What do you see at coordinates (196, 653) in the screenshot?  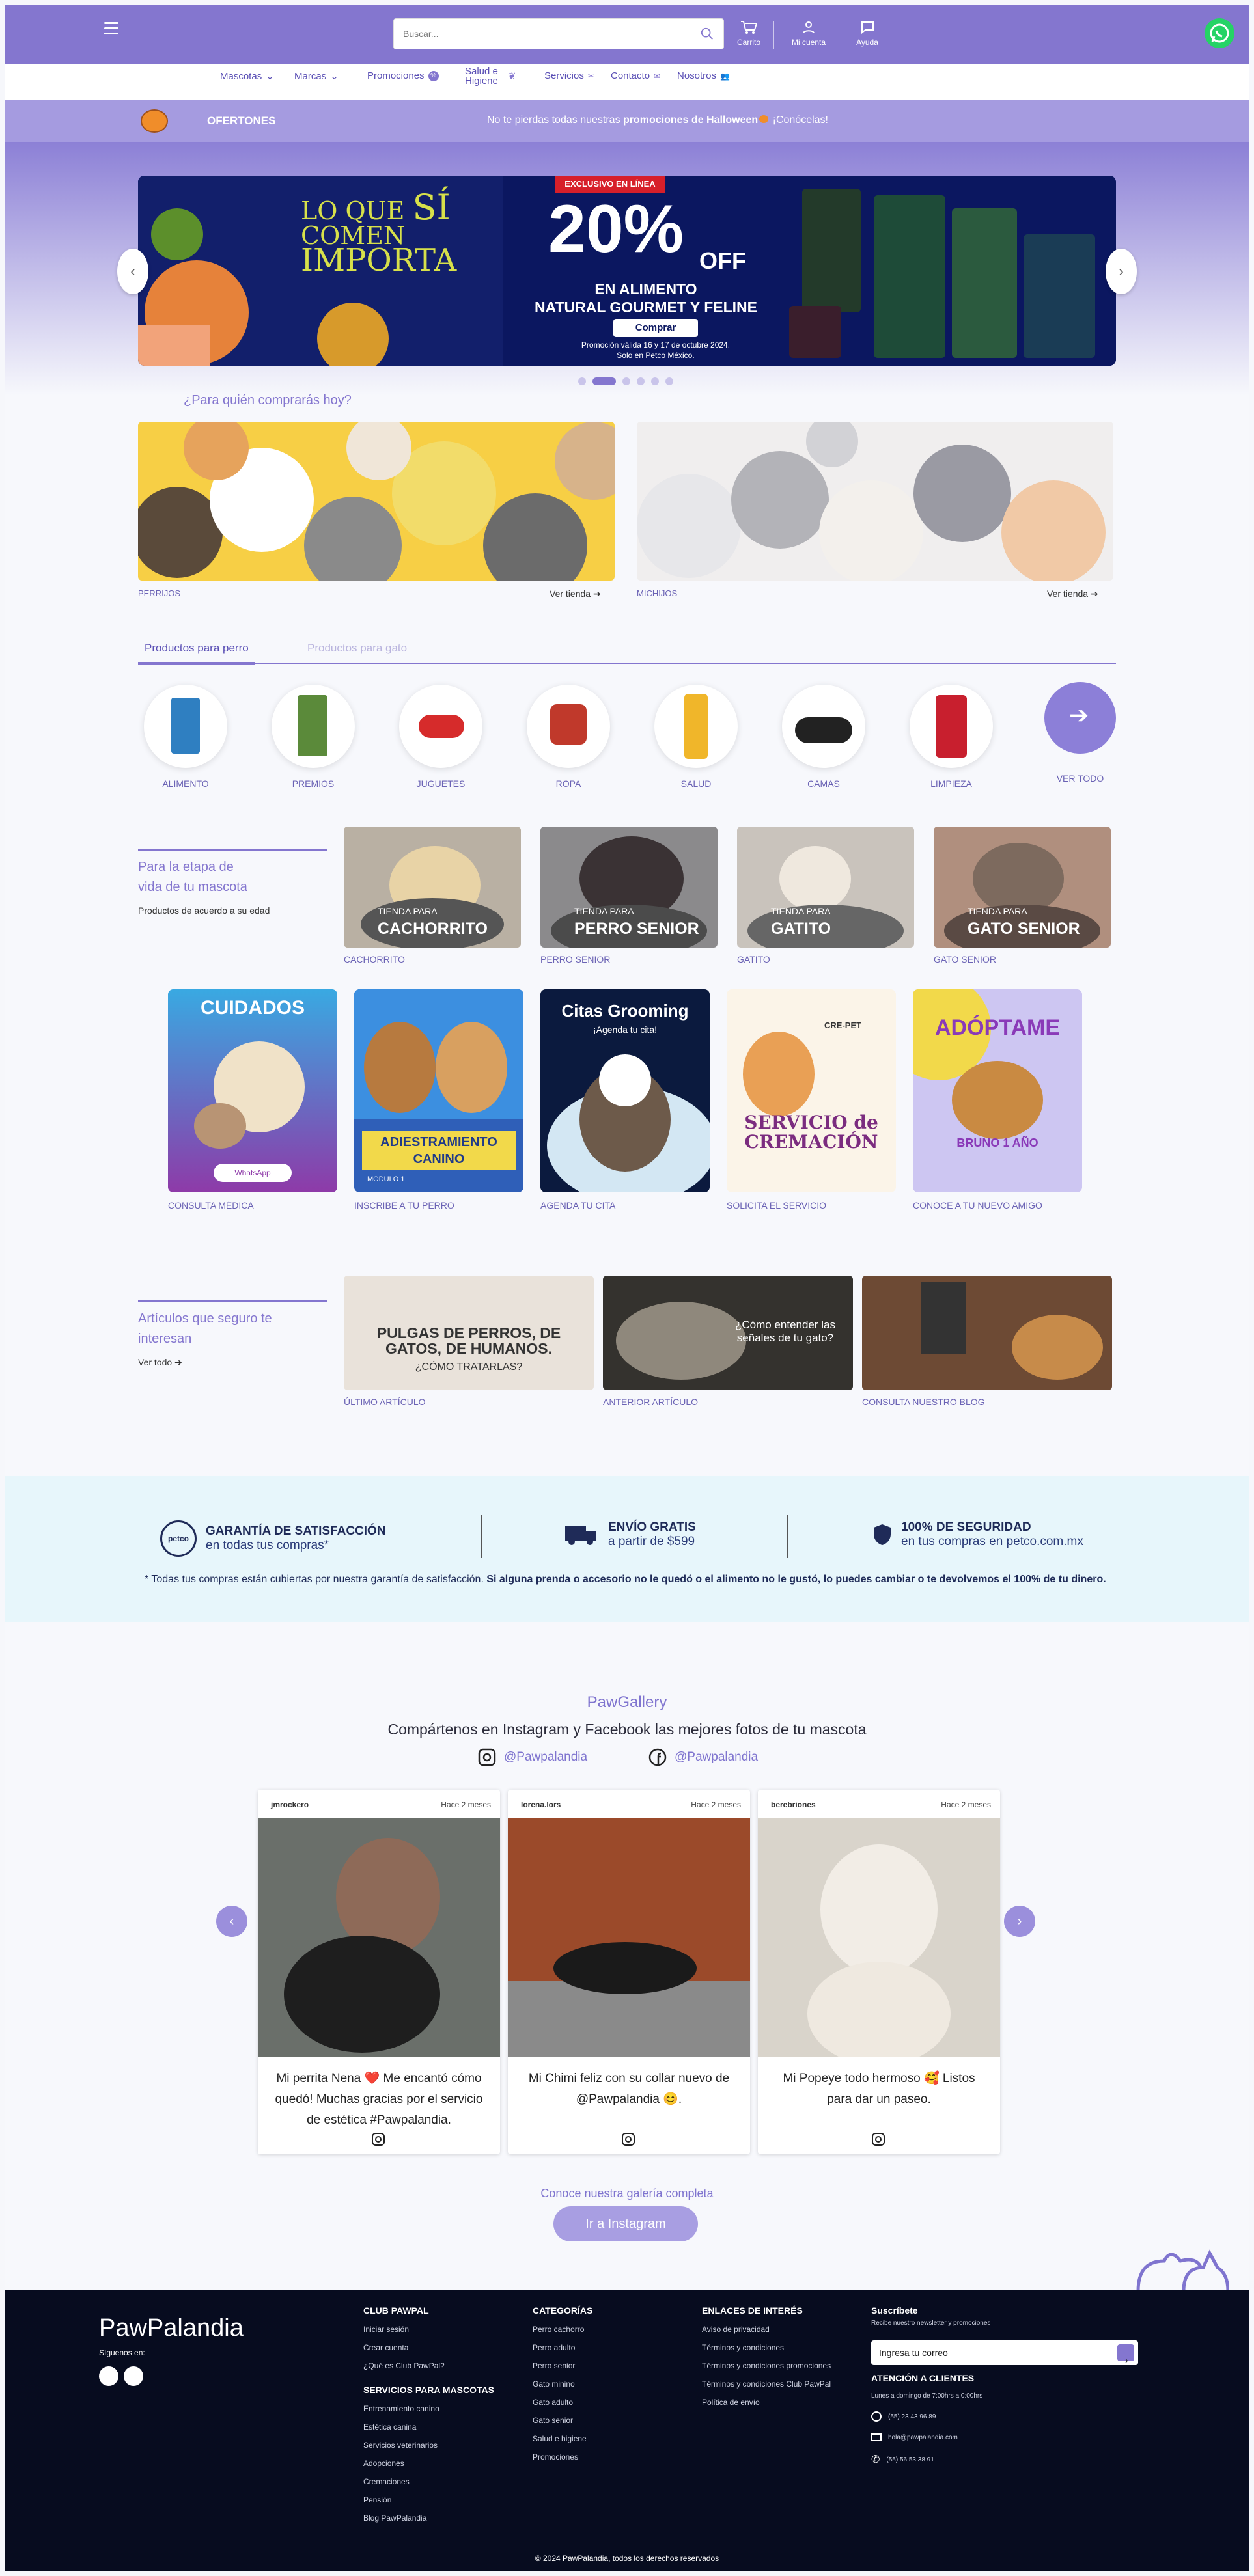 I see `tab-dog-products: Productos para perro` at bounding box center [196, 653].